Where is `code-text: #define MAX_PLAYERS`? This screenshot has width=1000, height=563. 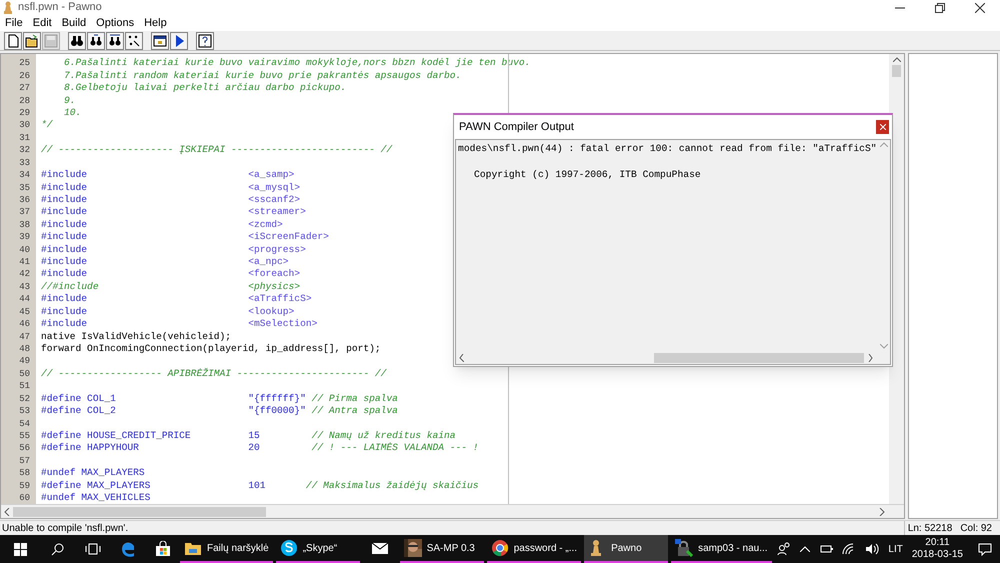 code-text: #define MAX_PLAYERS is located at coordinates (96, 486).